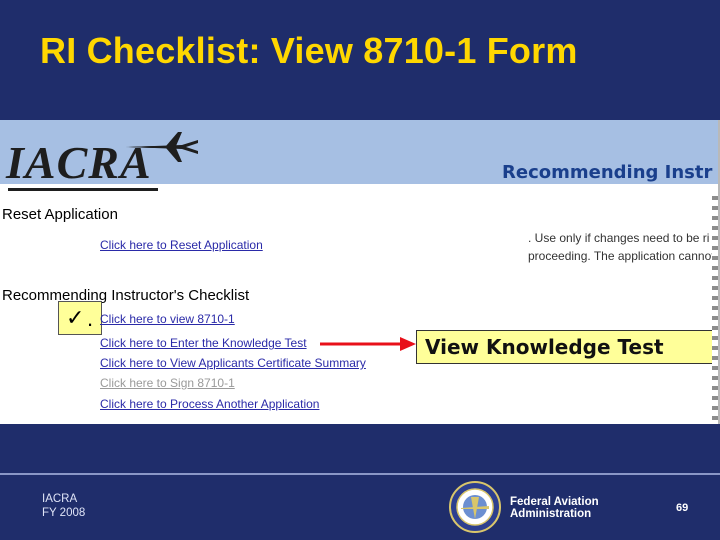  I want to click on callout-text: View Knowledge Test, so click(544, 347).